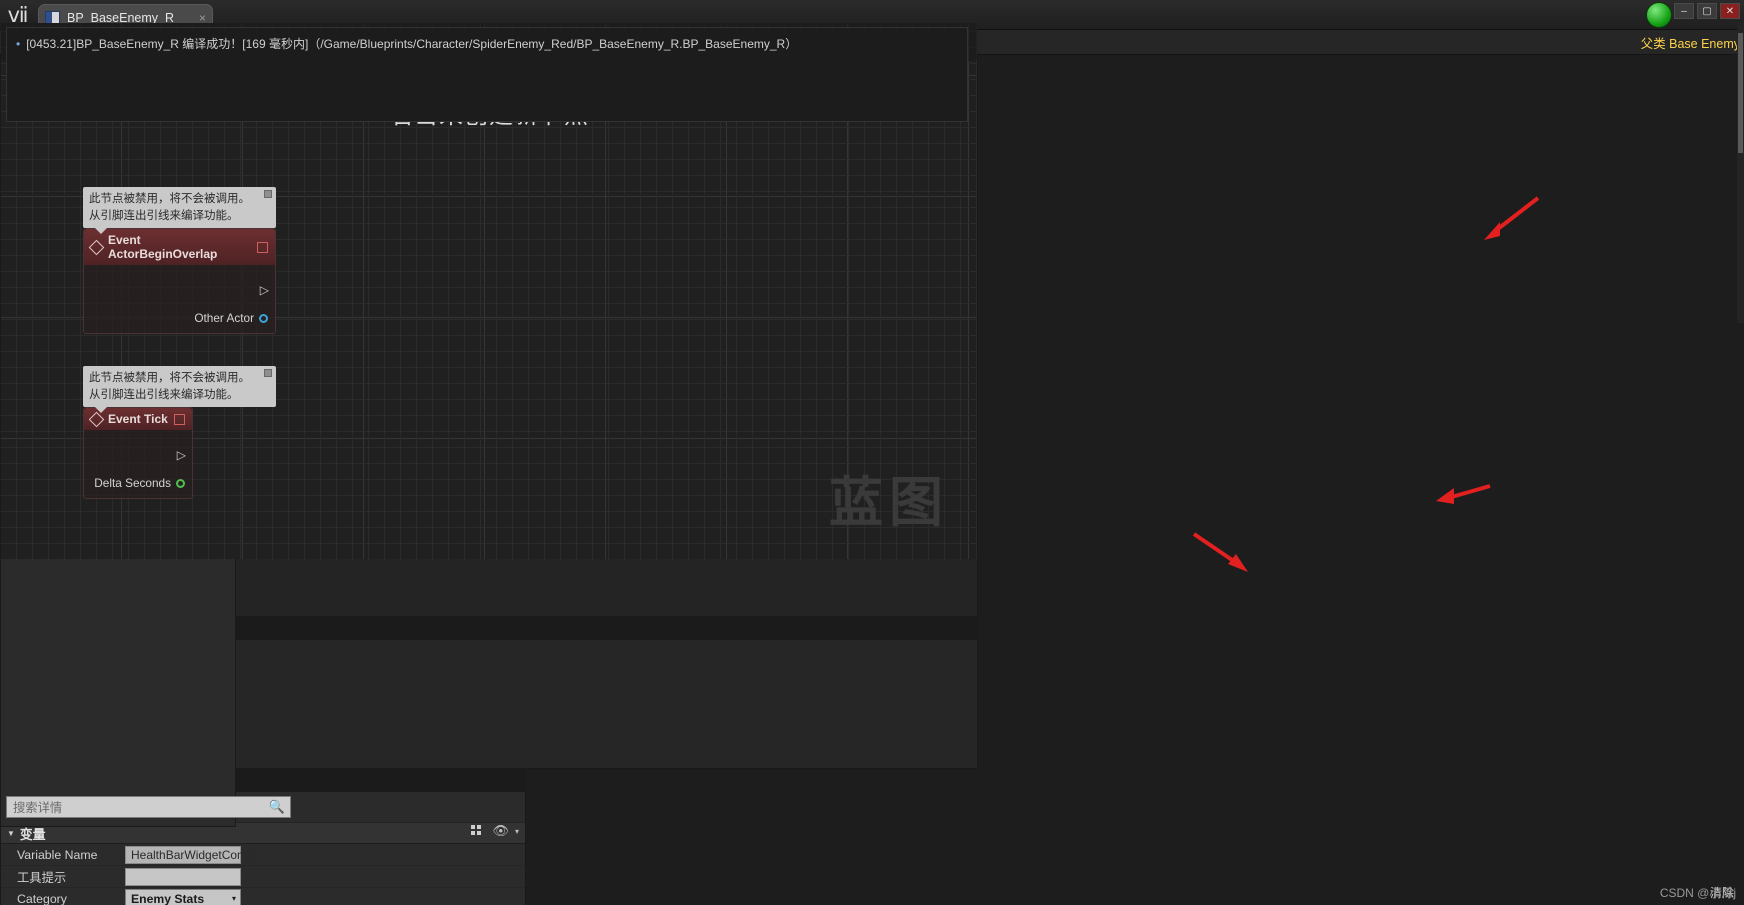 Image resolution: width=1744 pixels, height=905 pixels. Describe the element at coordinates (1684, 11) in the screenshot. I see `minimize-button: –` at that location.